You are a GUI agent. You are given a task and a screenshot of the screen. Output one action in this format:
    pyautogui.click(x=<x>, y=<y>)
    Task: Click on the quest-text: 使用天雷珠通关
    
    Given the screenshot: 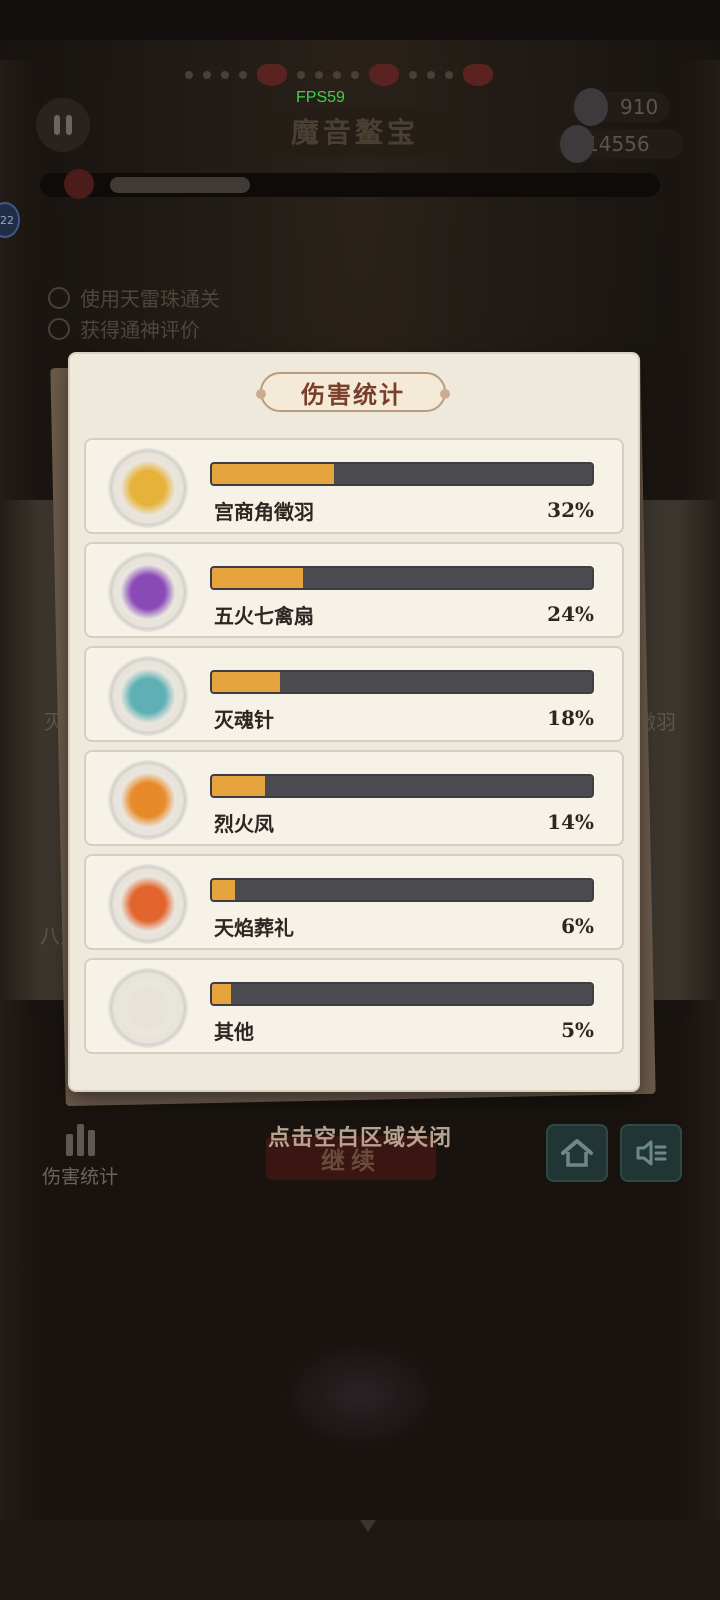 What is the action you would take?
    pyautogui.click(x=150, y=299)
    